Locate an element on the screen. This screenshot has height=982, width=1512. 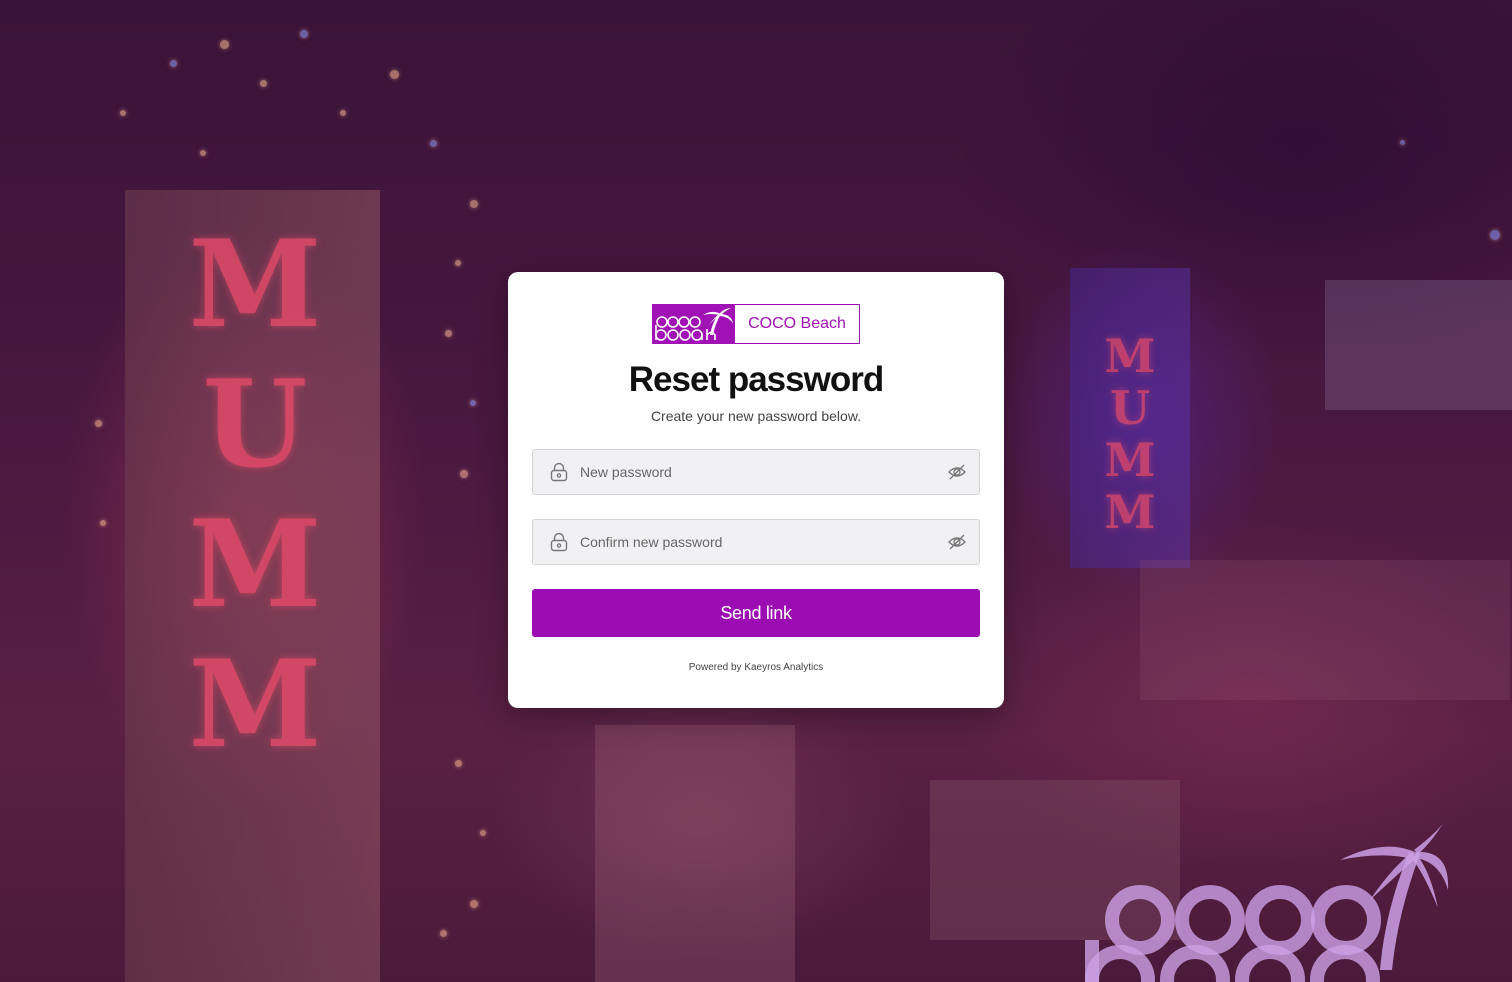
page-title: Reset password is located at coordinates (756, 379).